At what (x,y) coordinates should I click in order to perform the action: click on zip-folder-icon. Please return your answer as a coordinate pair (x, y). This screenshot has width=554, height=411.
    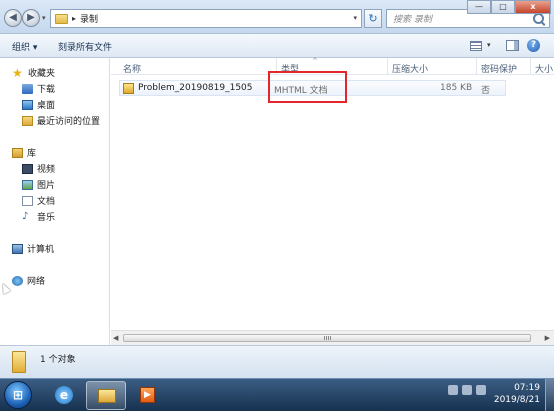
    Looking at the image, I should click on (19, 362).